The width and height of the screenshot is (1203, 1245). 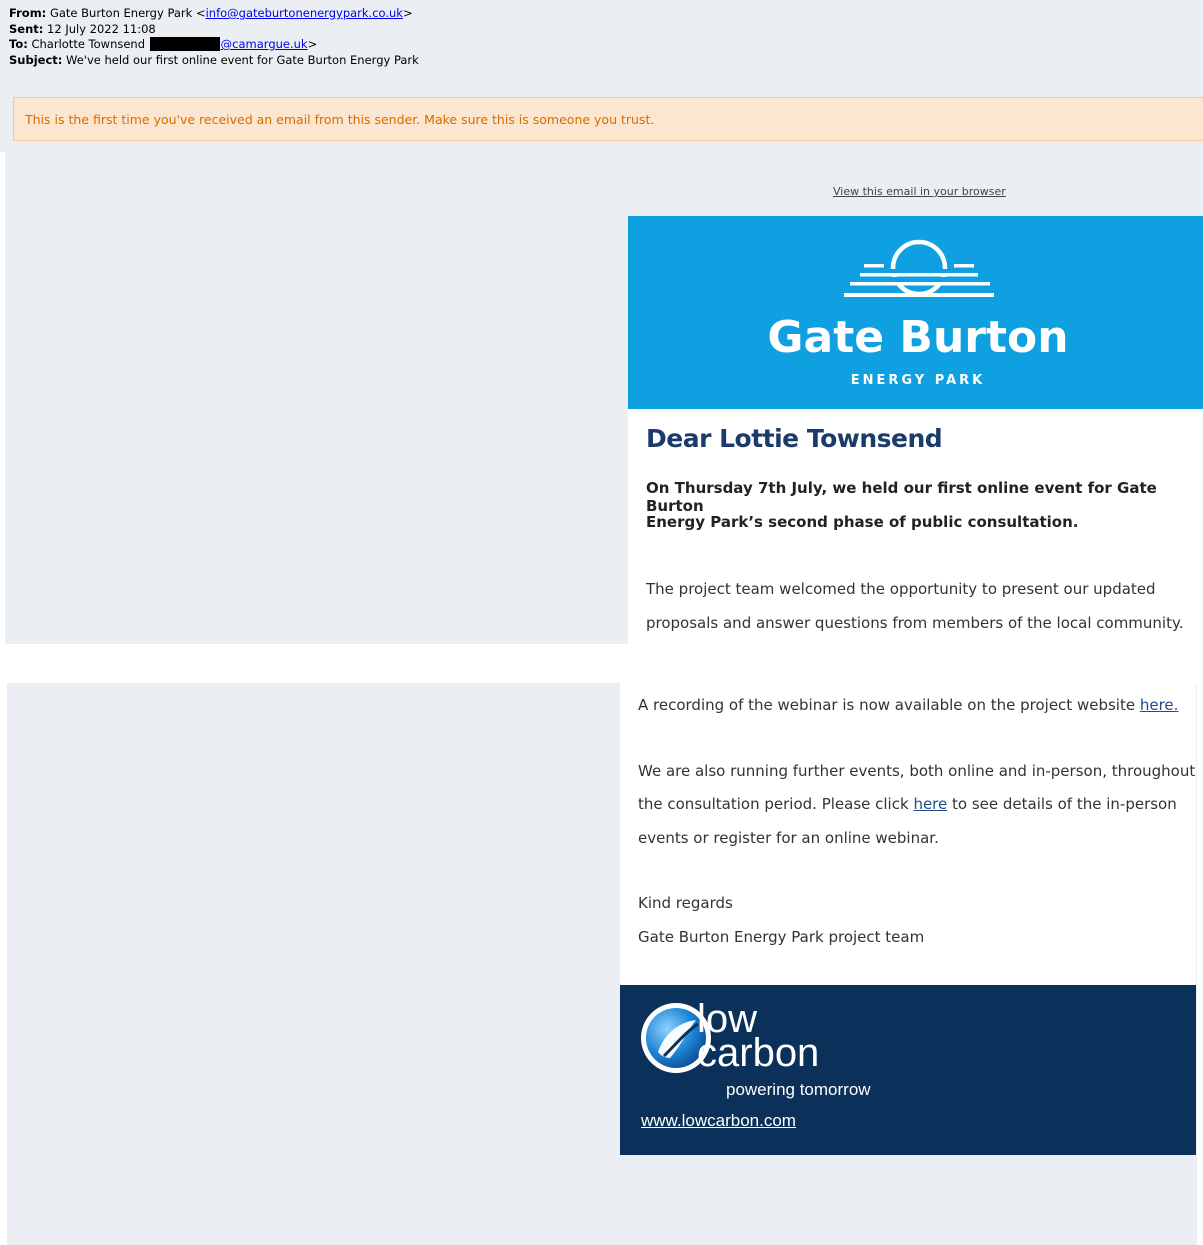 What do you see at coordinates (798, 1089) in the screenshot?
I see `footer-tagline: powering tomorrow` at bounding box center [798, 1089].